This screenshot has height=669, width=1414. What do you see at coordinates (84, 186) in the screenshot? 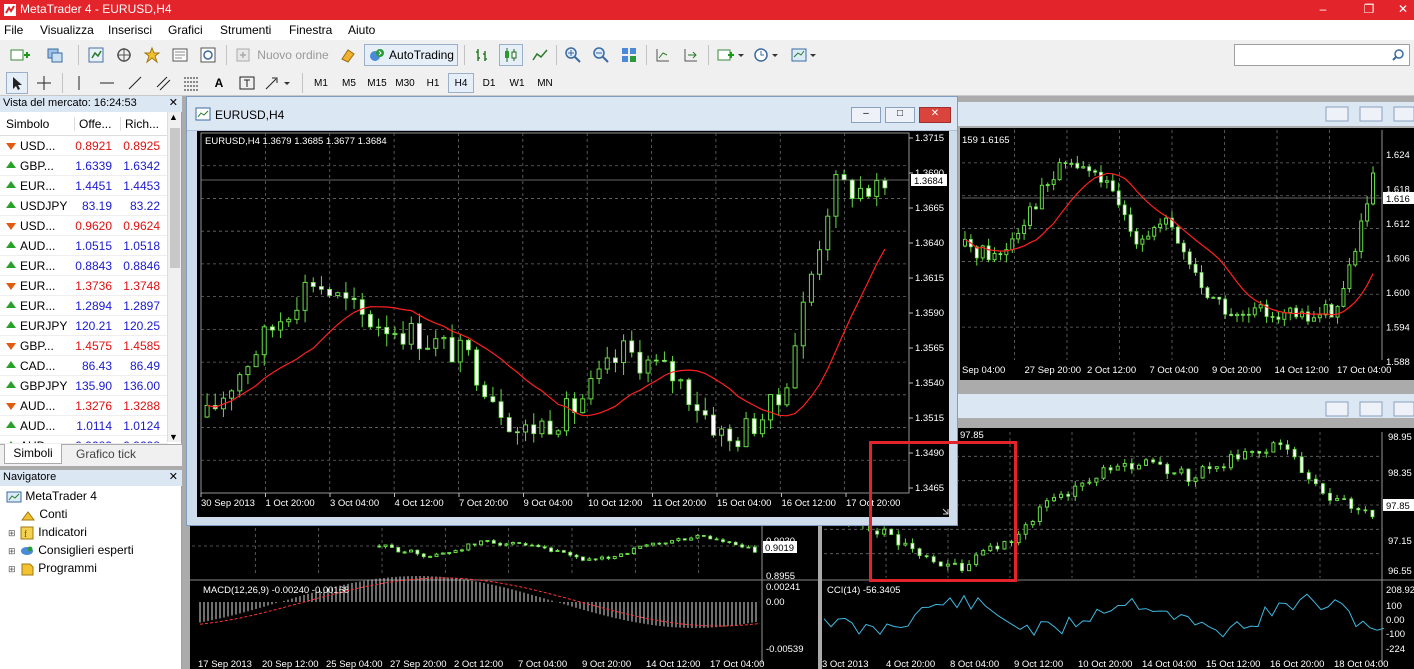
I see `table-row: EUR... 1.4451 1.4453` at bounding box center [84, 186].